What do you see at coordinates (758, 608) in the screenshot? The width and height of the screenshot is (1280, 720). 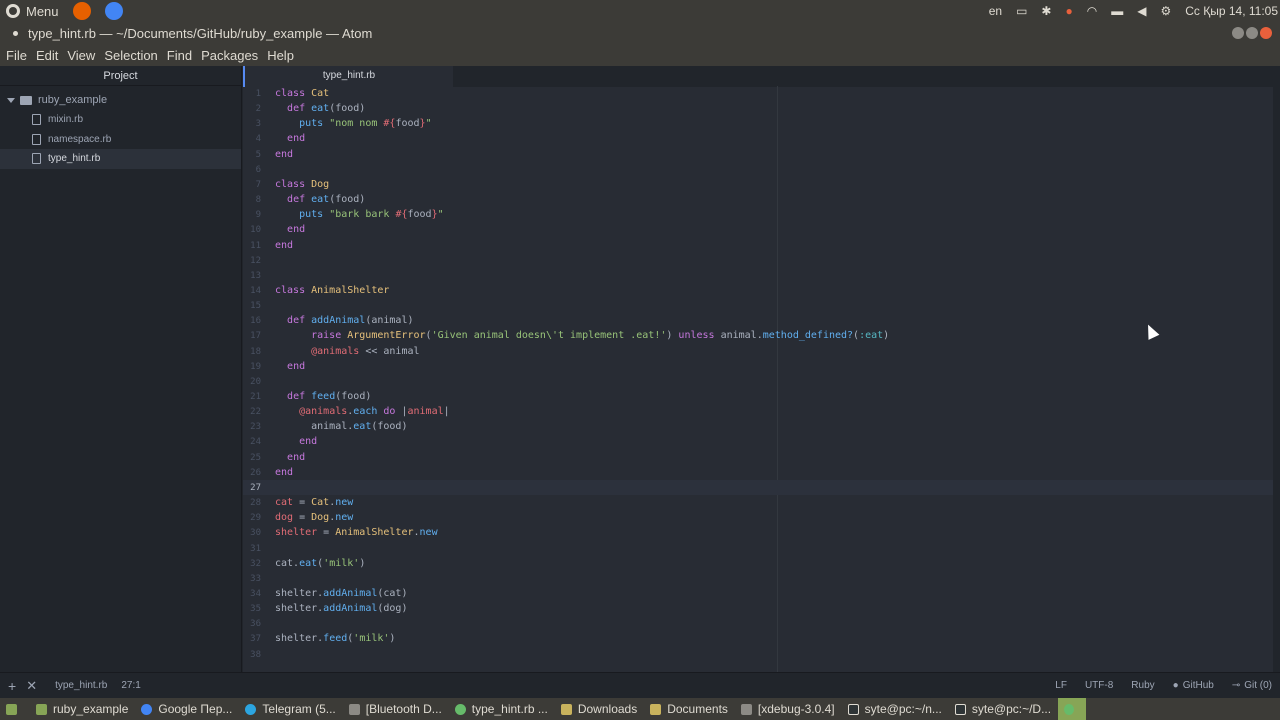 I see `code-line: 35 shelter.addAnimal(dog)` at bounding box center [758, 608].